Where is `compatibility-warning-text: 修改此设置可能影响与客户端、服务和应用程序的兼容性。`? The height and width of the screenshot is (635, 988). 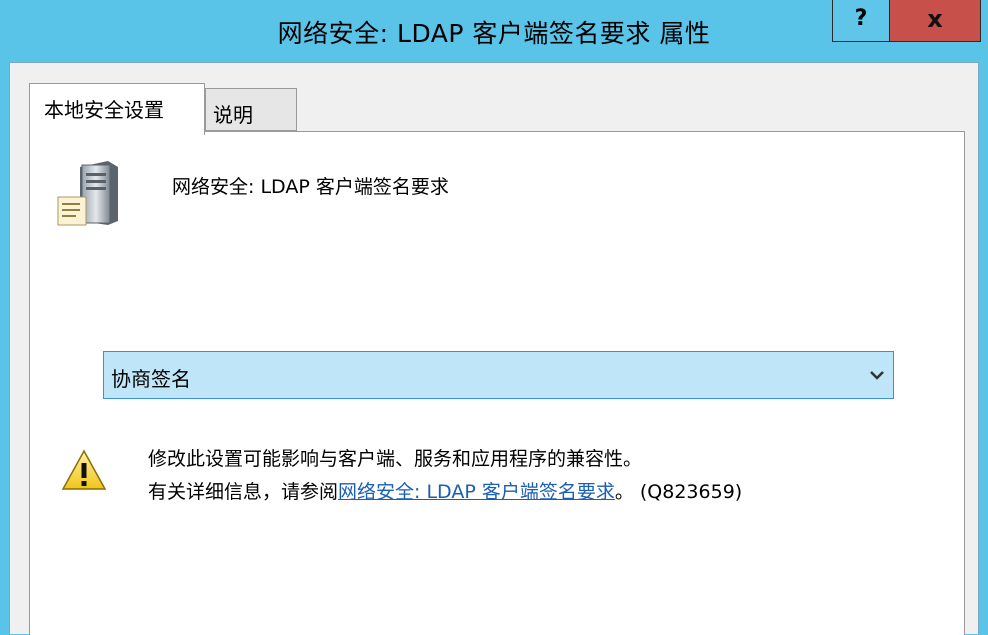 compatibility-warning-text: 修改此设置可能影响与客户端、服务和应用程序的兼容性。 is located at coordinates (395, 459).